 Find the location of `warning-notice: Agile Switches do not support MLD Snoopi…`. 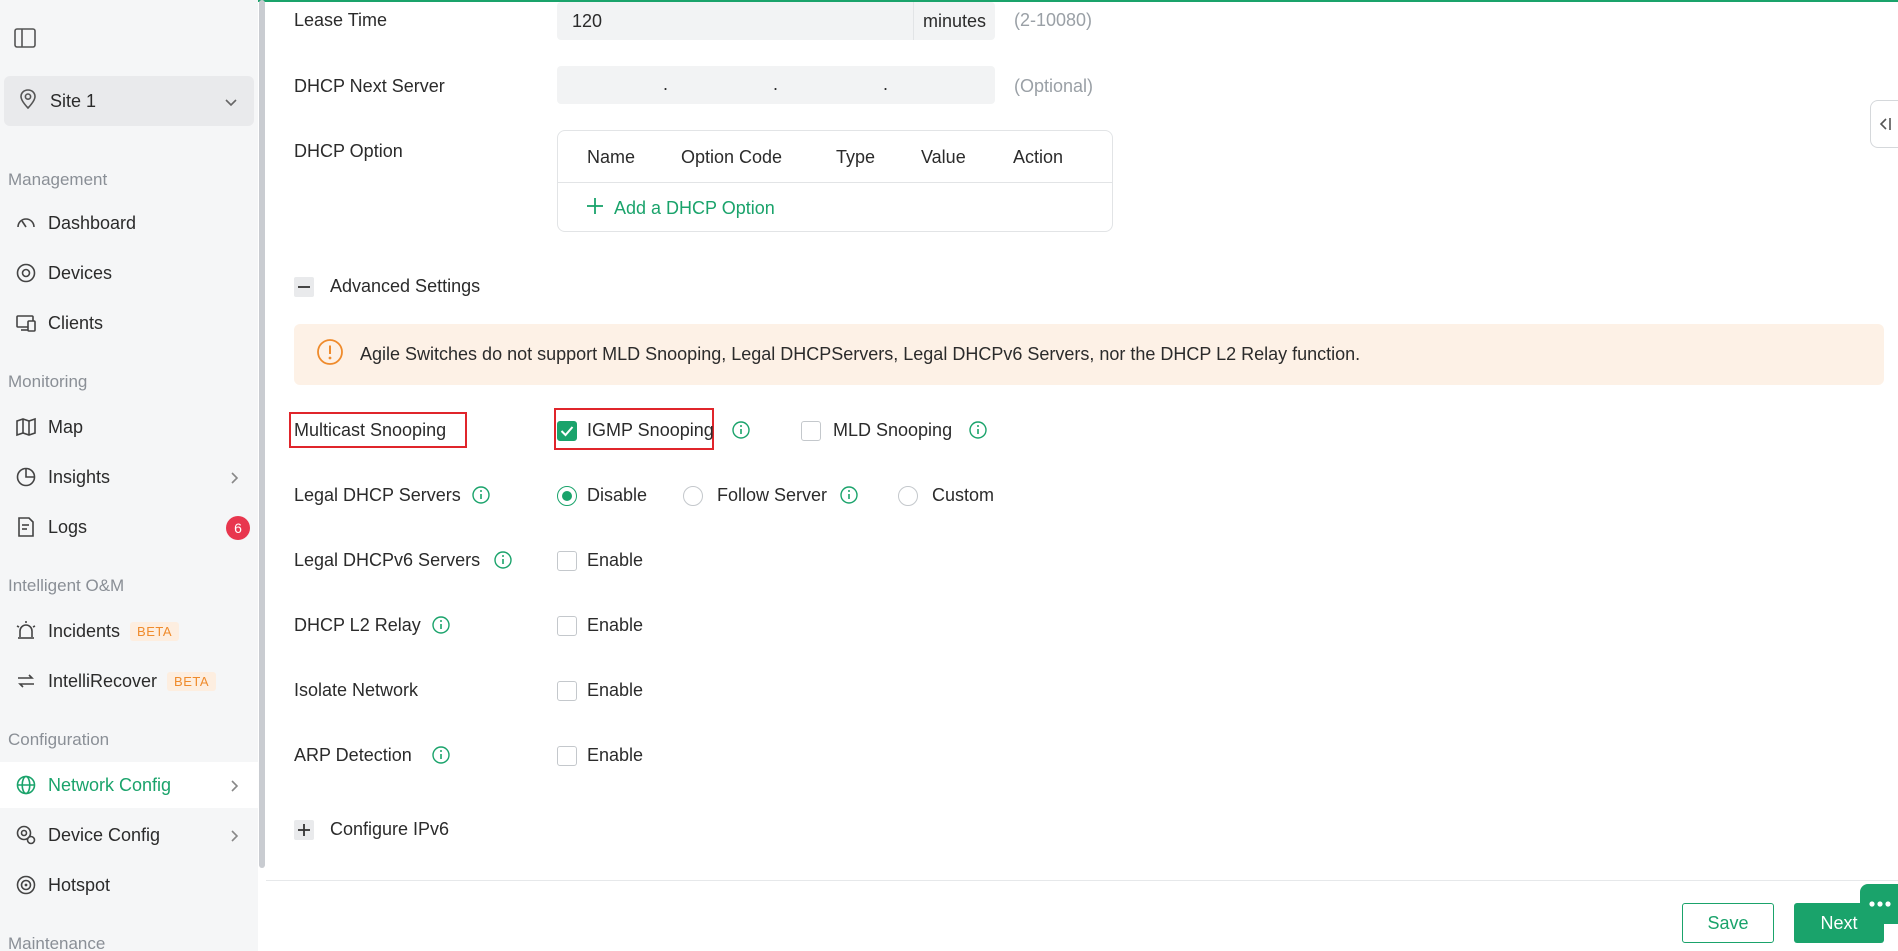

warning-notice: Agile Switches do not support MLD Snoopi… is located at coordinates (1089, 354).